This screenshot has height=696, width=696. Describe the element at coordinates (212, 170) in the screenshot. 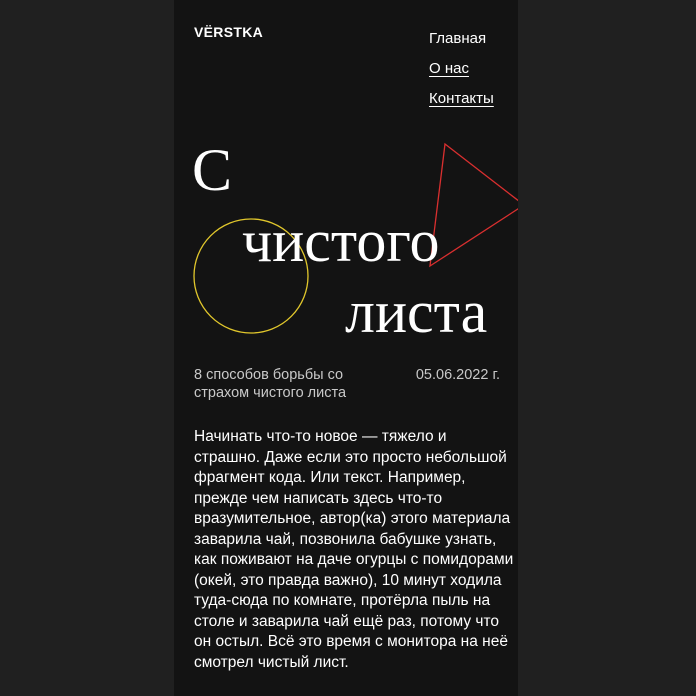

I see `hero-title-line-1: С` at that location.